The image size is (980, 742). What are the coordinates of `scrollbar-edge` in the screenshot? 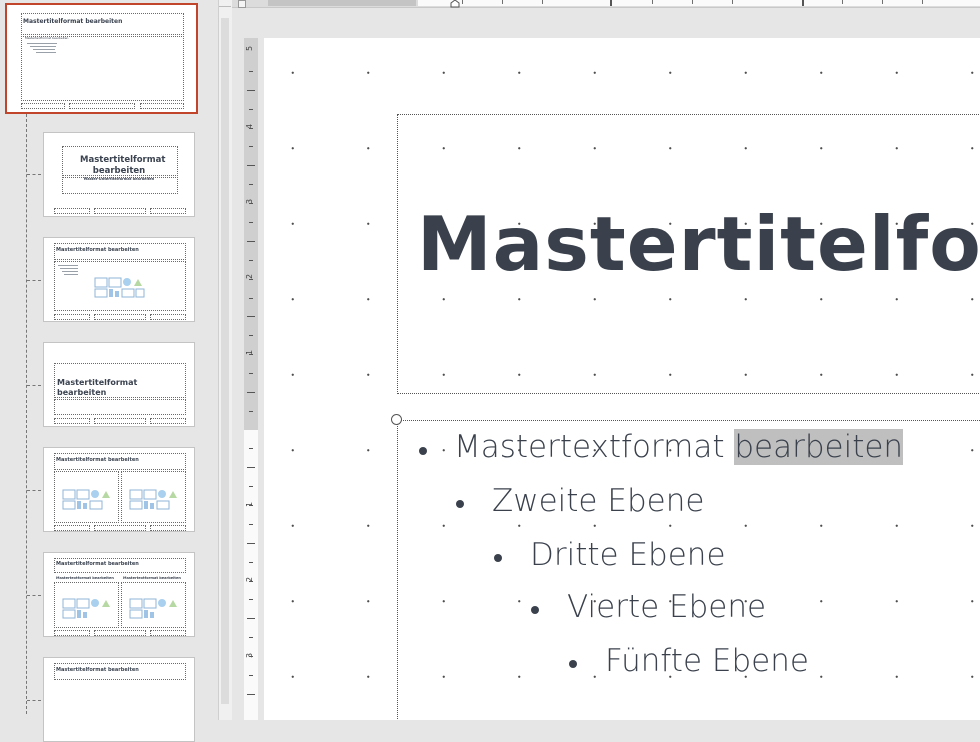 It's located at (225, 6).